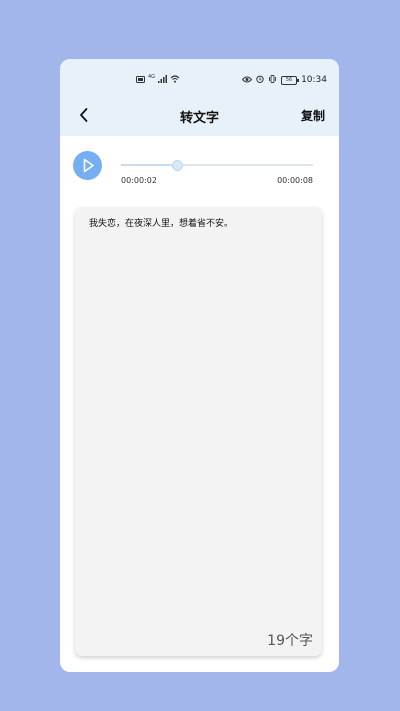 The image size is (400, 711). What do you see at coordinates (314, 80) in the screenshot?
I see `status-time: 10:34` at bounding box center [314, 80].